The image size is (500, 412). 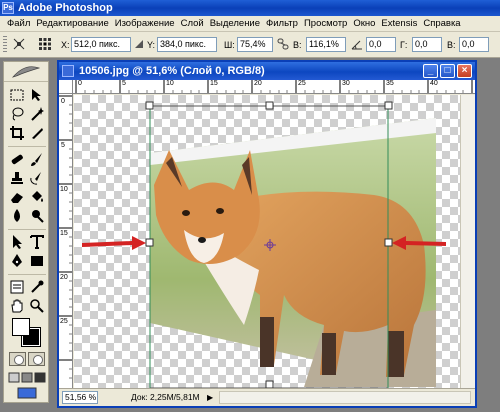 What do you see at coordinates (282, 24) in the screenshot?
I see `menu-filter: Фильтр` at bounding box center [282, 24].